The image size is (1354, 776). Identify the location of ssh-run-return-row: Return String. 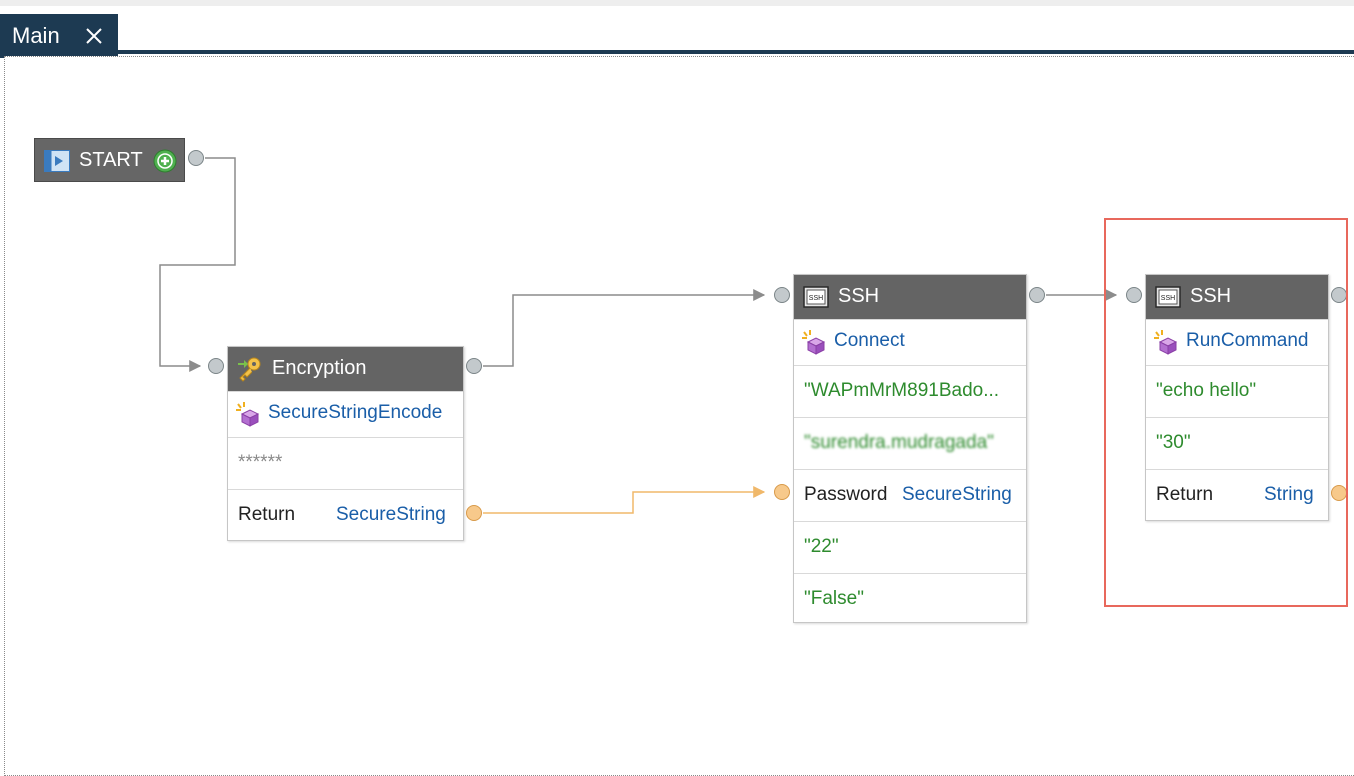
(1237, 495).